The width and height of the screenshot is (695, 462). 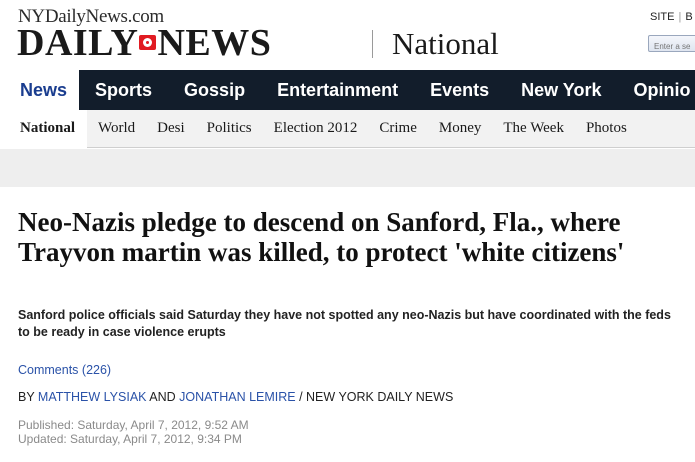 I want to click on logo-word-news: NEWS, so click(x=214, y=43).